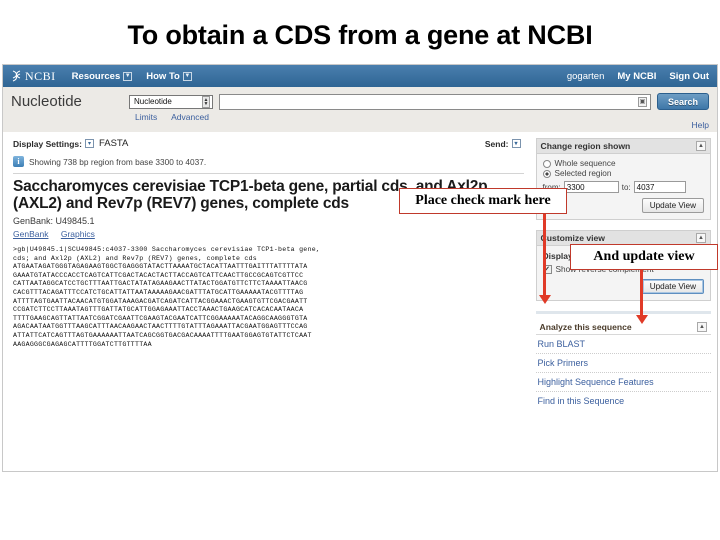  I want to click on panel-analyze-header: Analyze this sequence ▲, so click(623, 327).